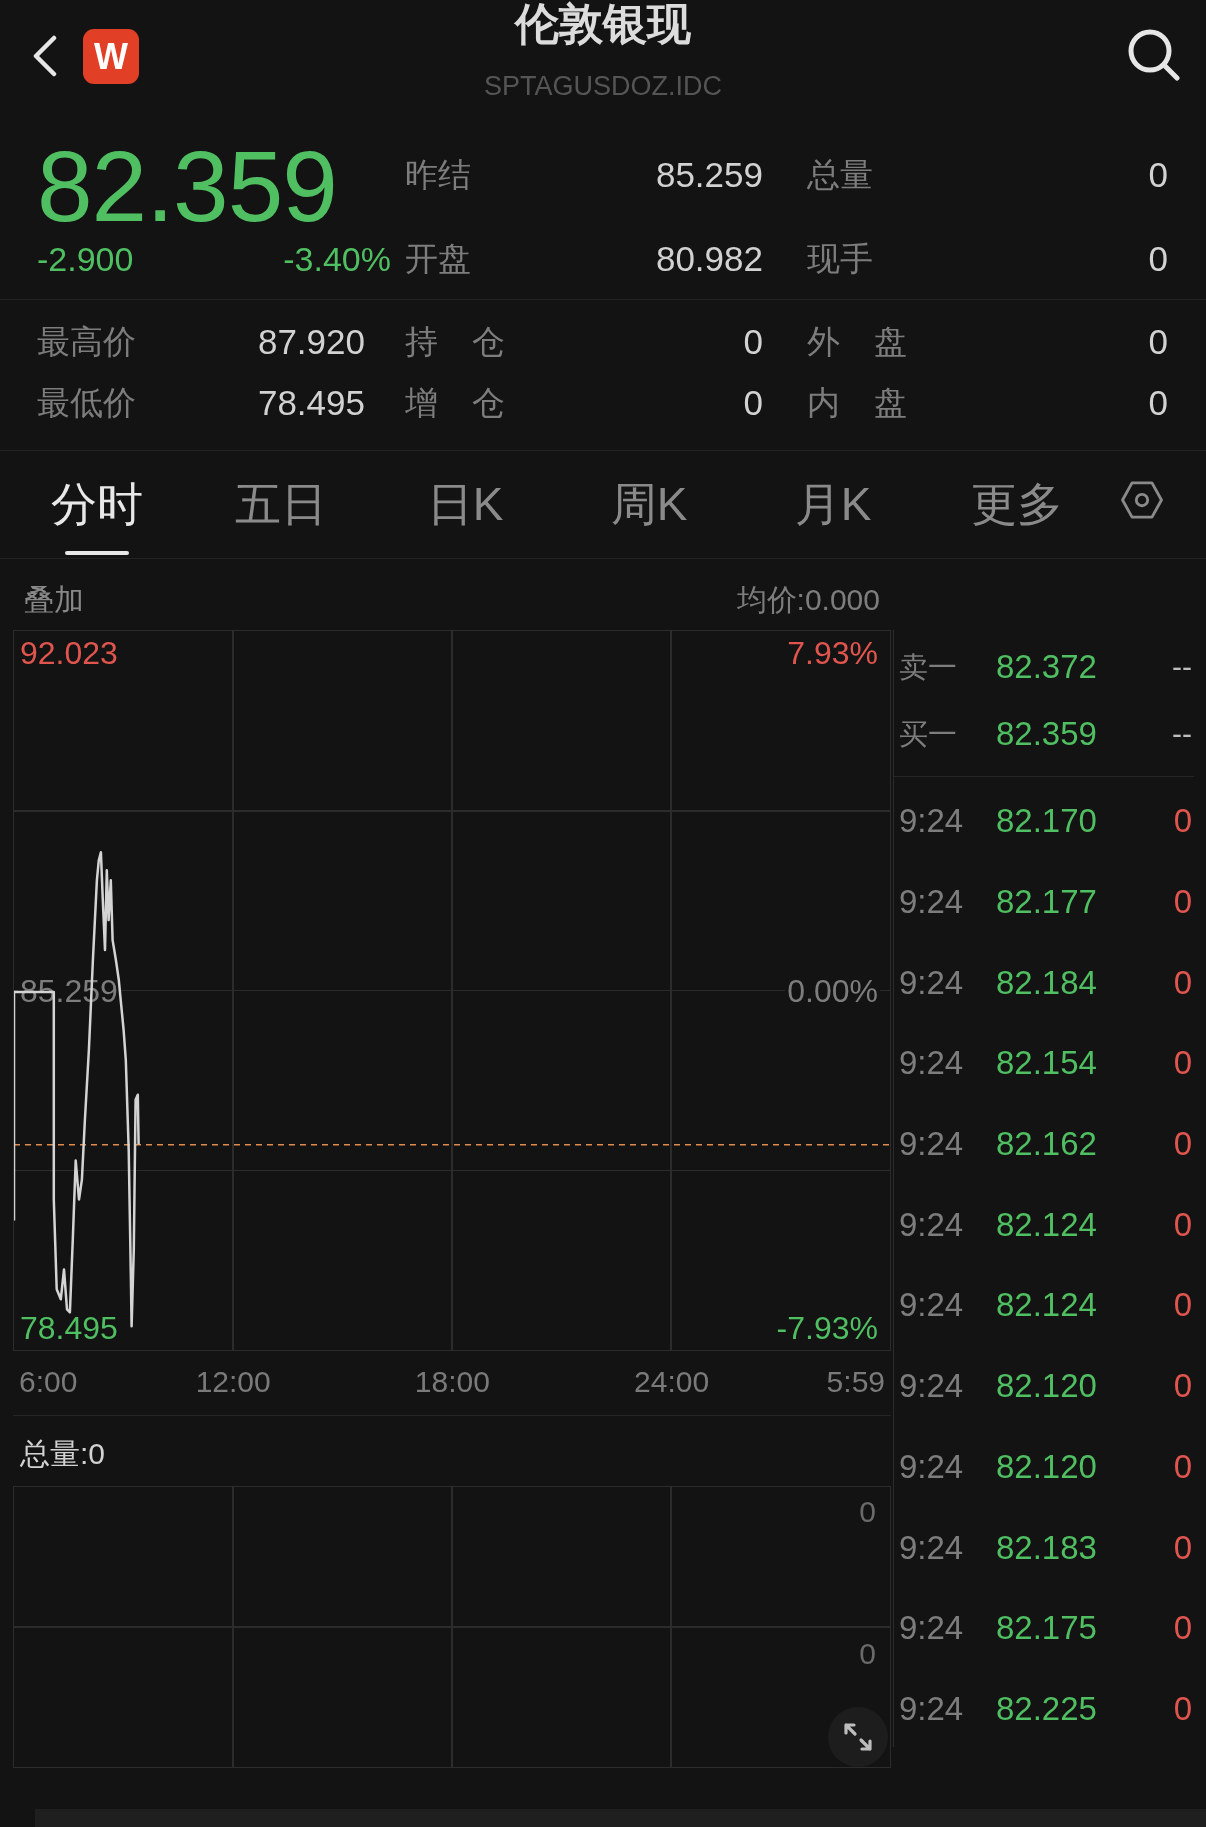 The image size is (1206, 1827). I want to click on search-icon, so click(1154, 55).